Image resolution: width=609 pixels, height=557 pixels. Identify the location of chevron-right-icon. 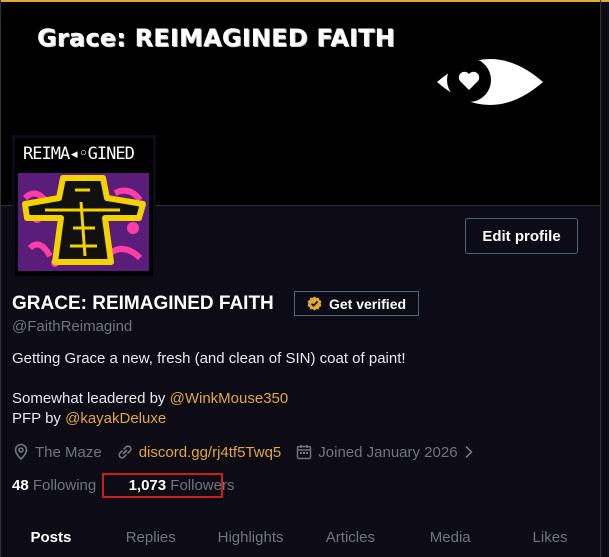
(469, 452).